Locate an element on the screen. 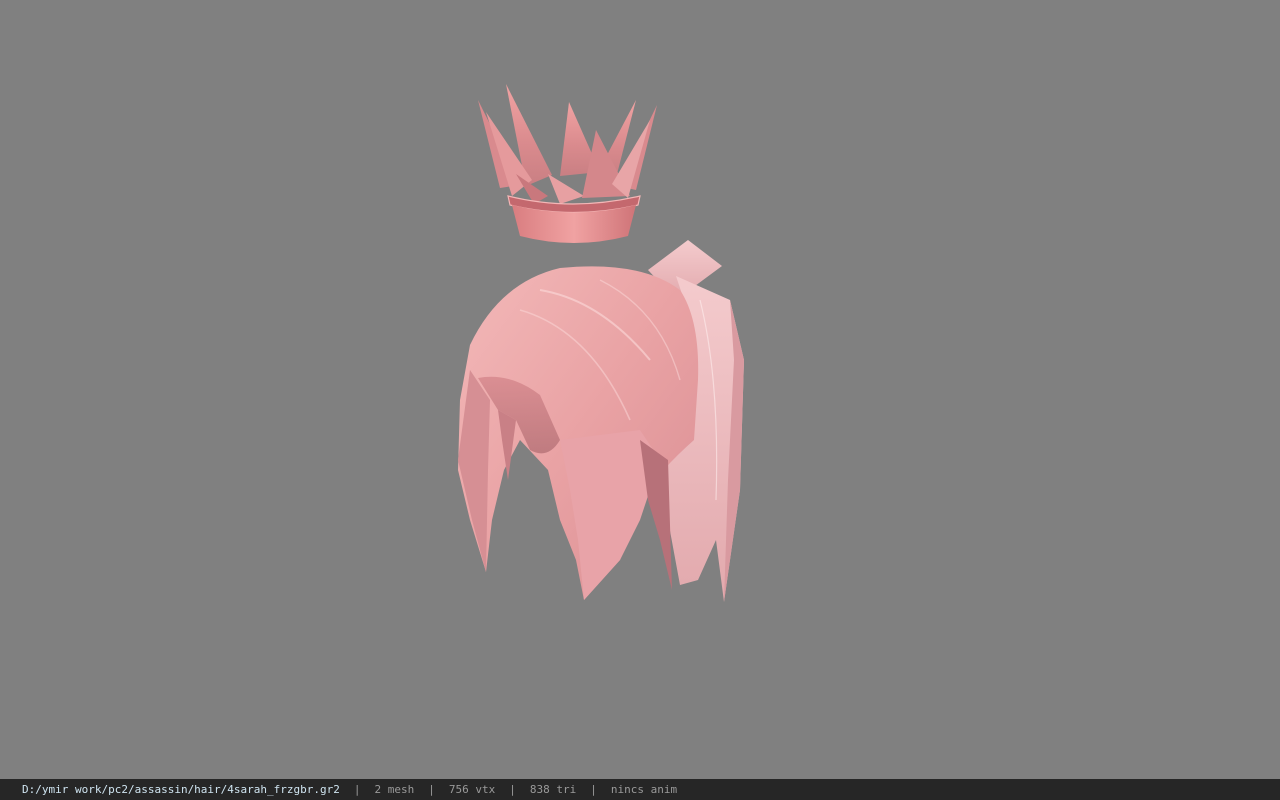 The width and height of the screenshot is (1280, 800). animation-status: nincs anim is located at coordinates (644, 789).